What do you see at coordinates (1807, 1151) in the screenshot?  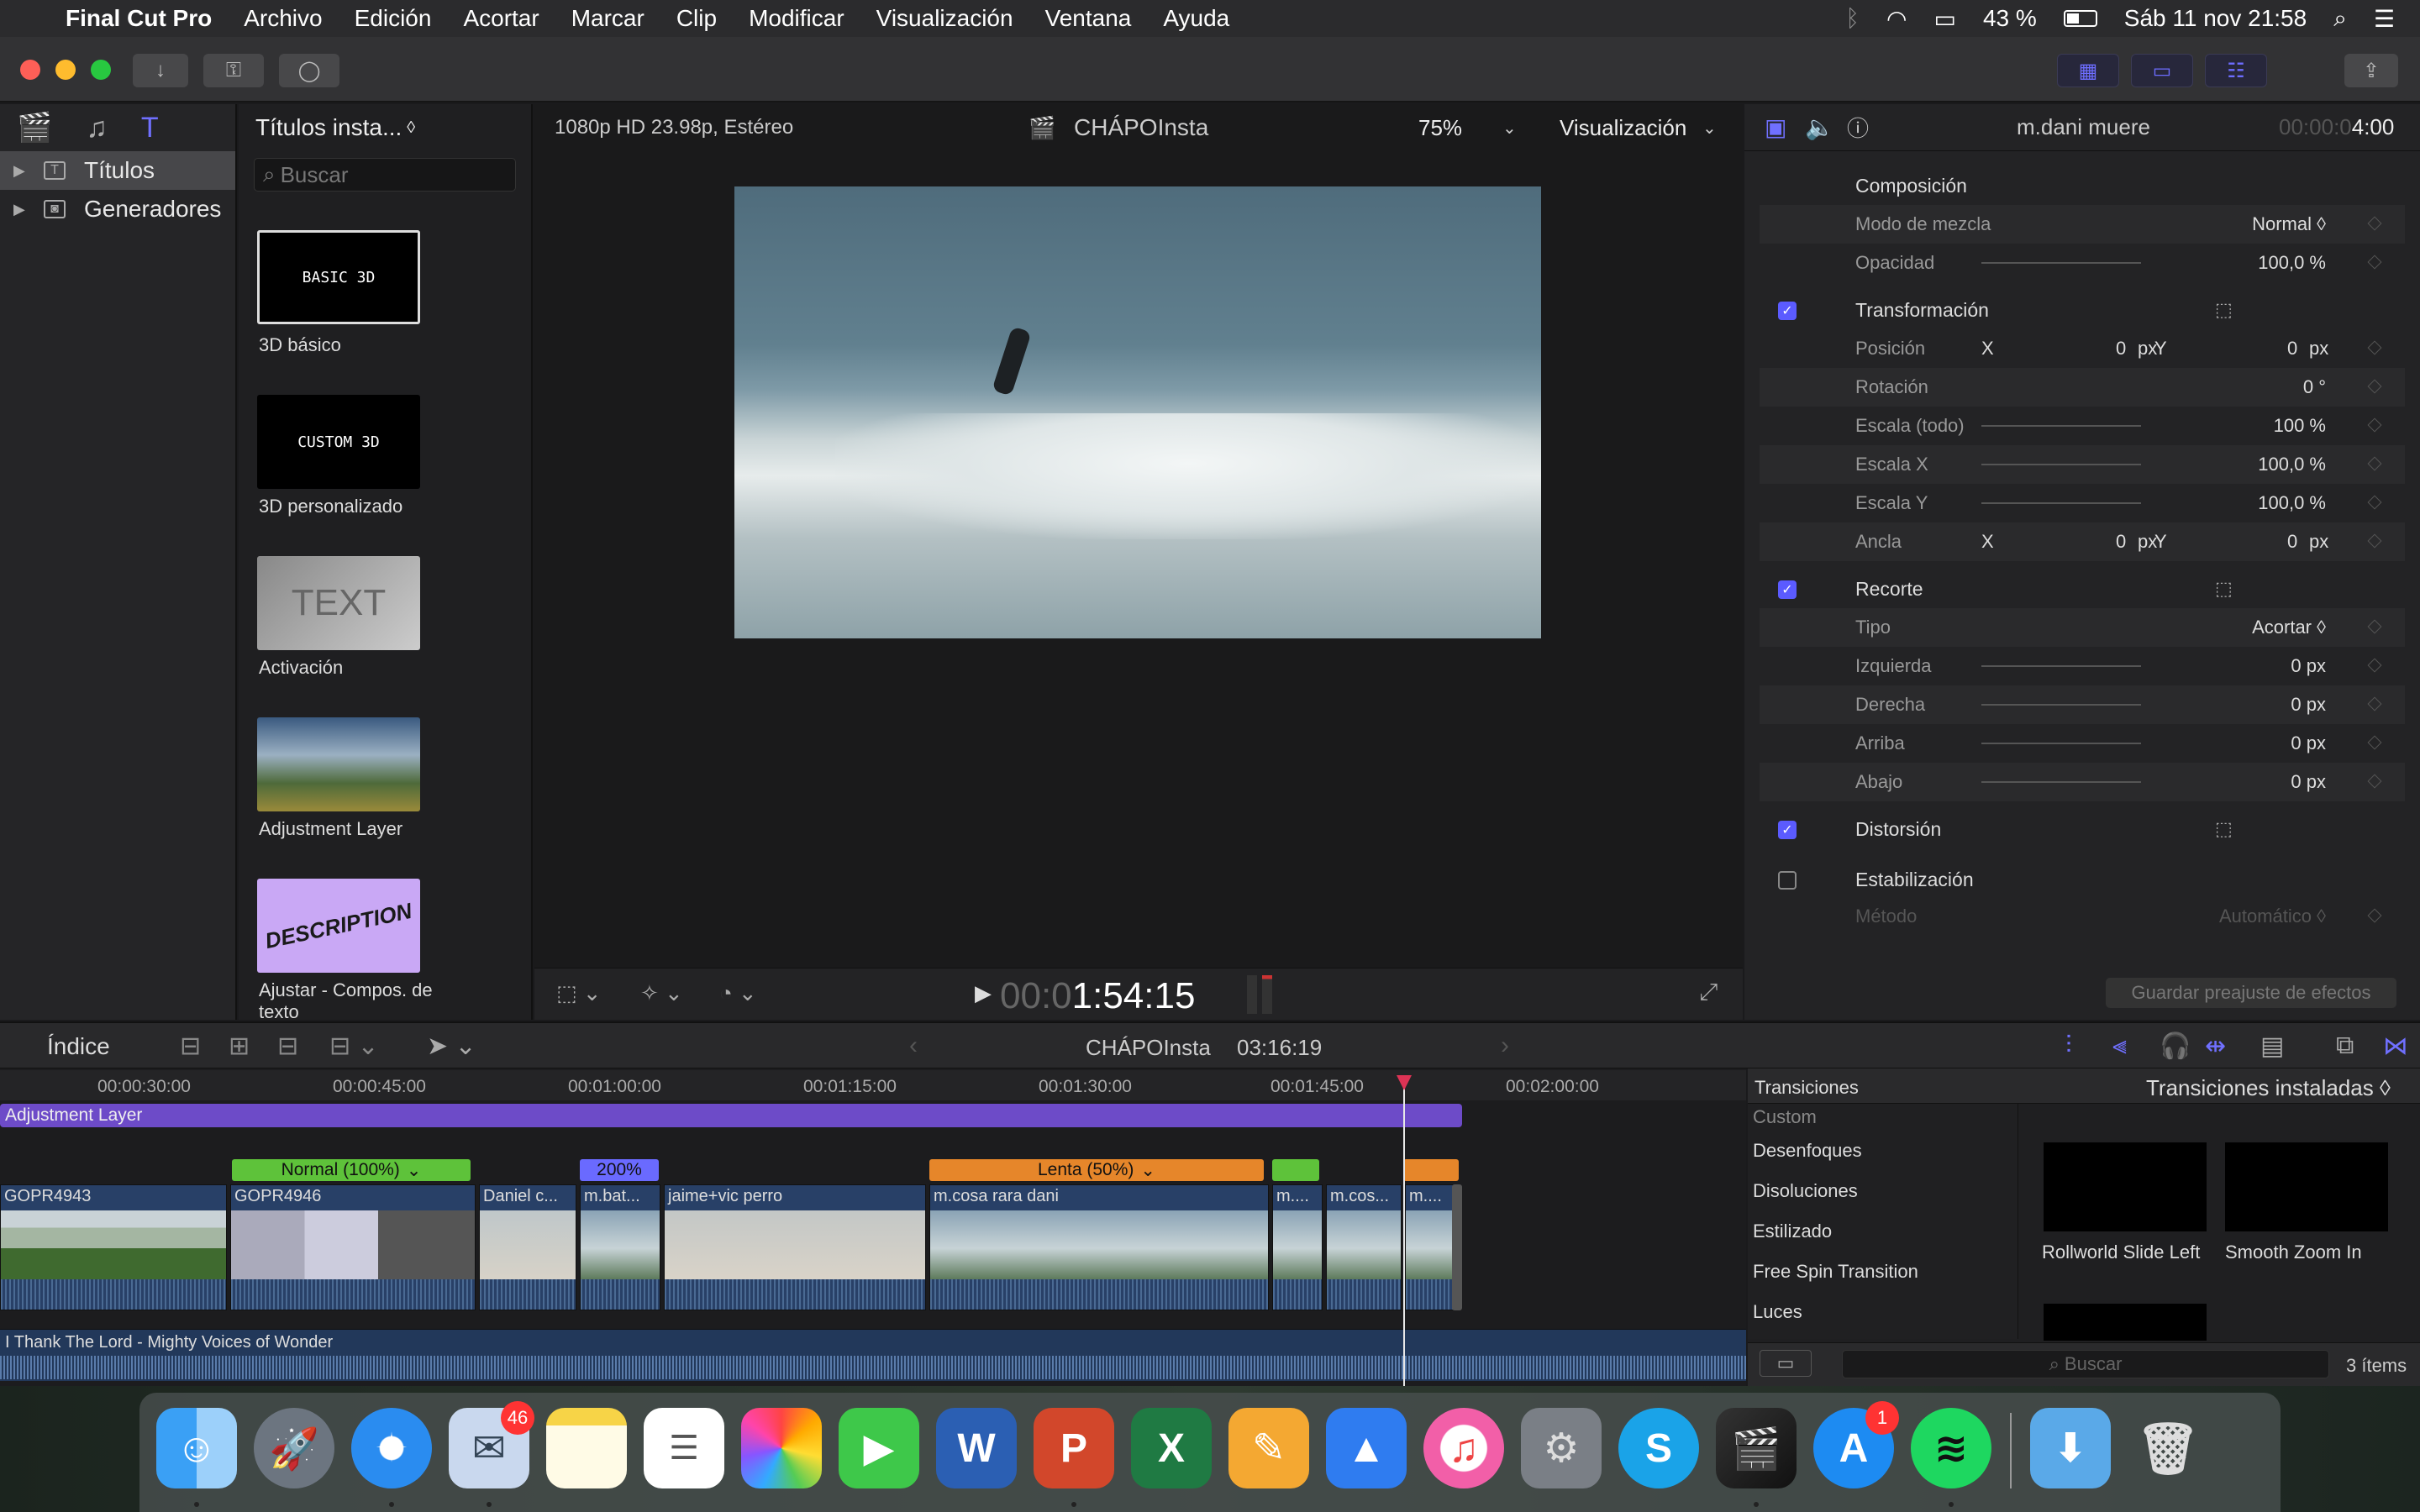 I see `transition-category: Desenfoques` at bounding box center [1807, 1151].